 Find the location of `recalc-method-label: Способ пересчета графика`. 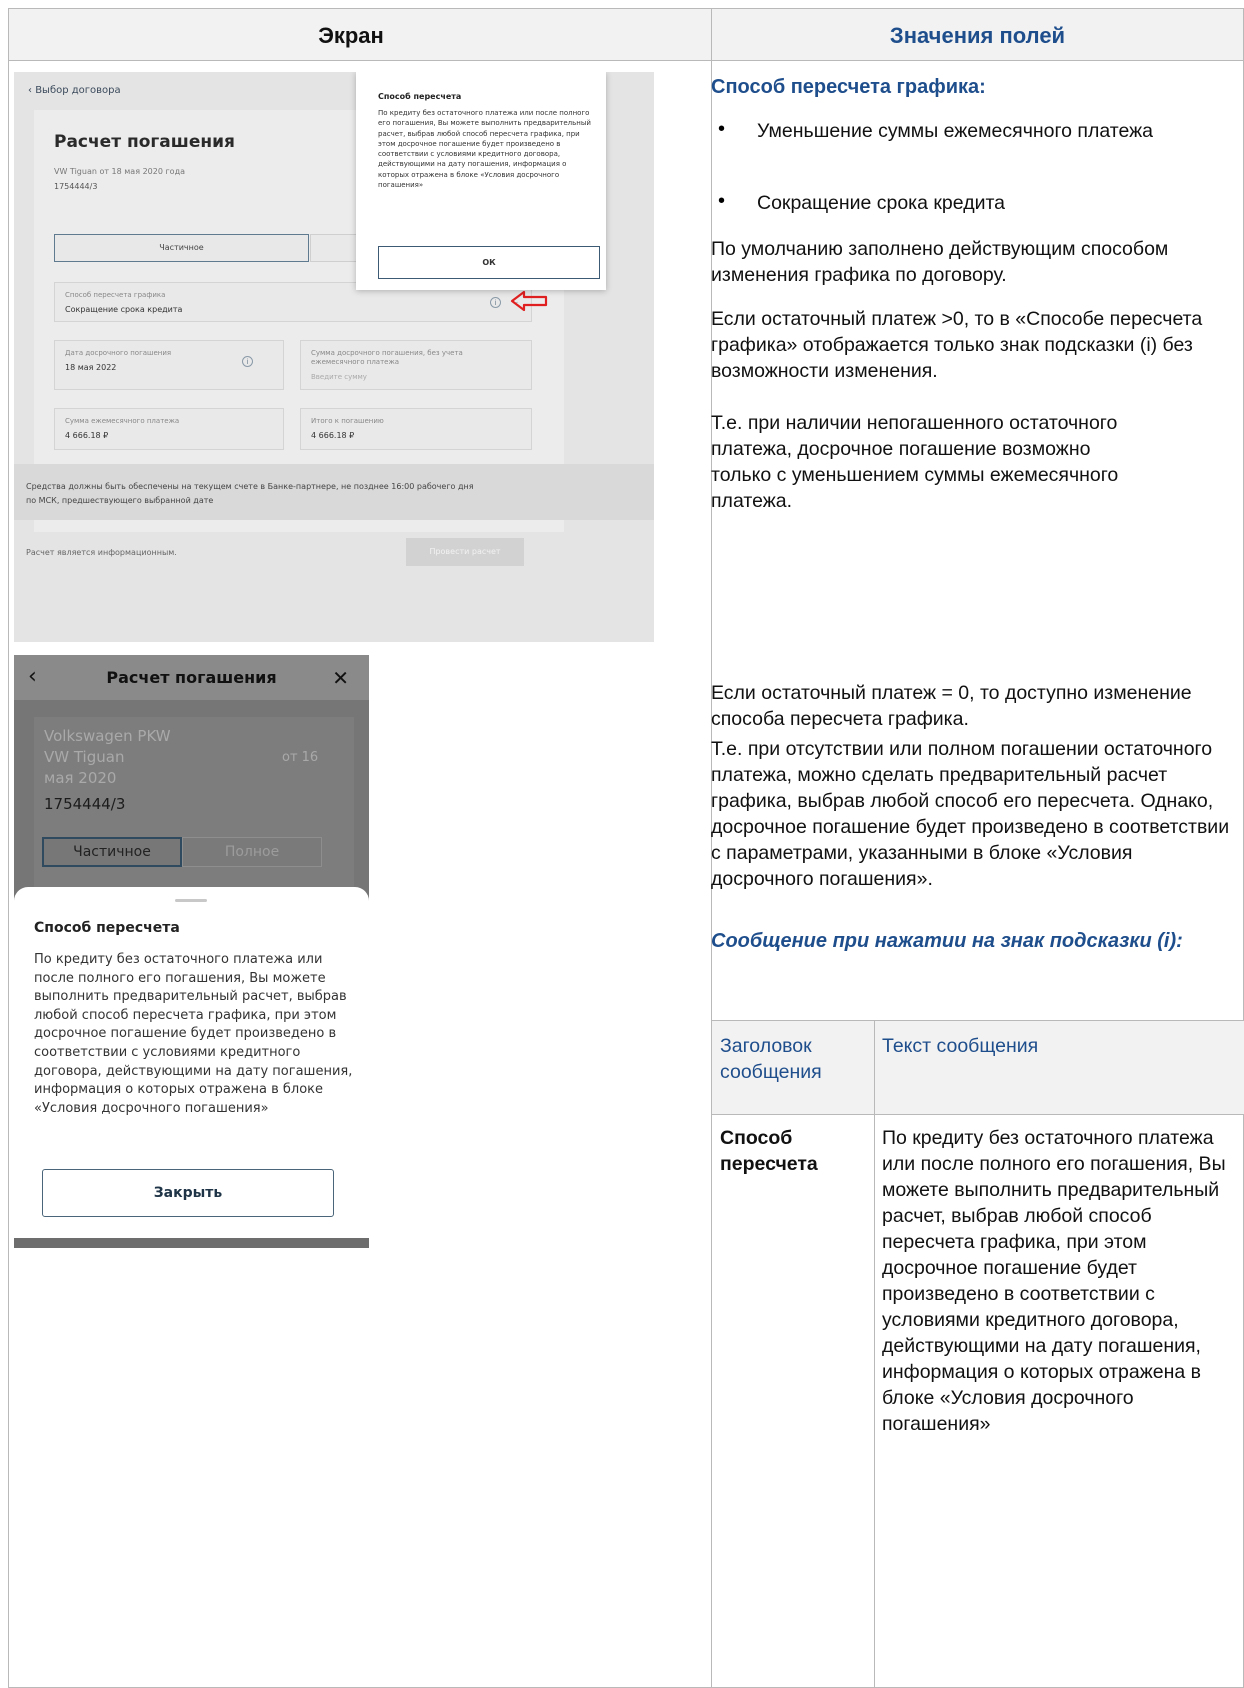

recalc-method-label: Способ пересчета графика is located at coordinates (115, 295).